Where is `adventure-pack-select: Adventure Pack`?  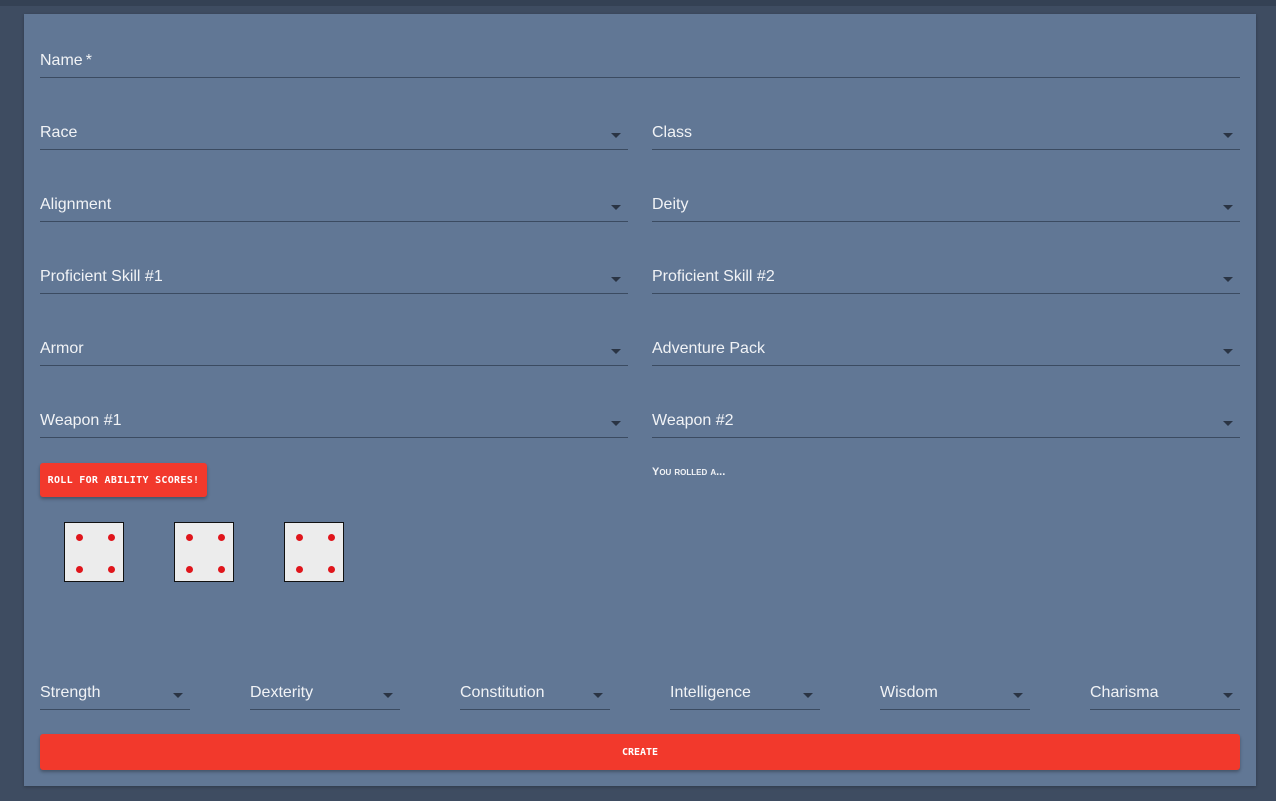
adventure-pack-select: Adventure Pack is located at coordinates (946, 346).